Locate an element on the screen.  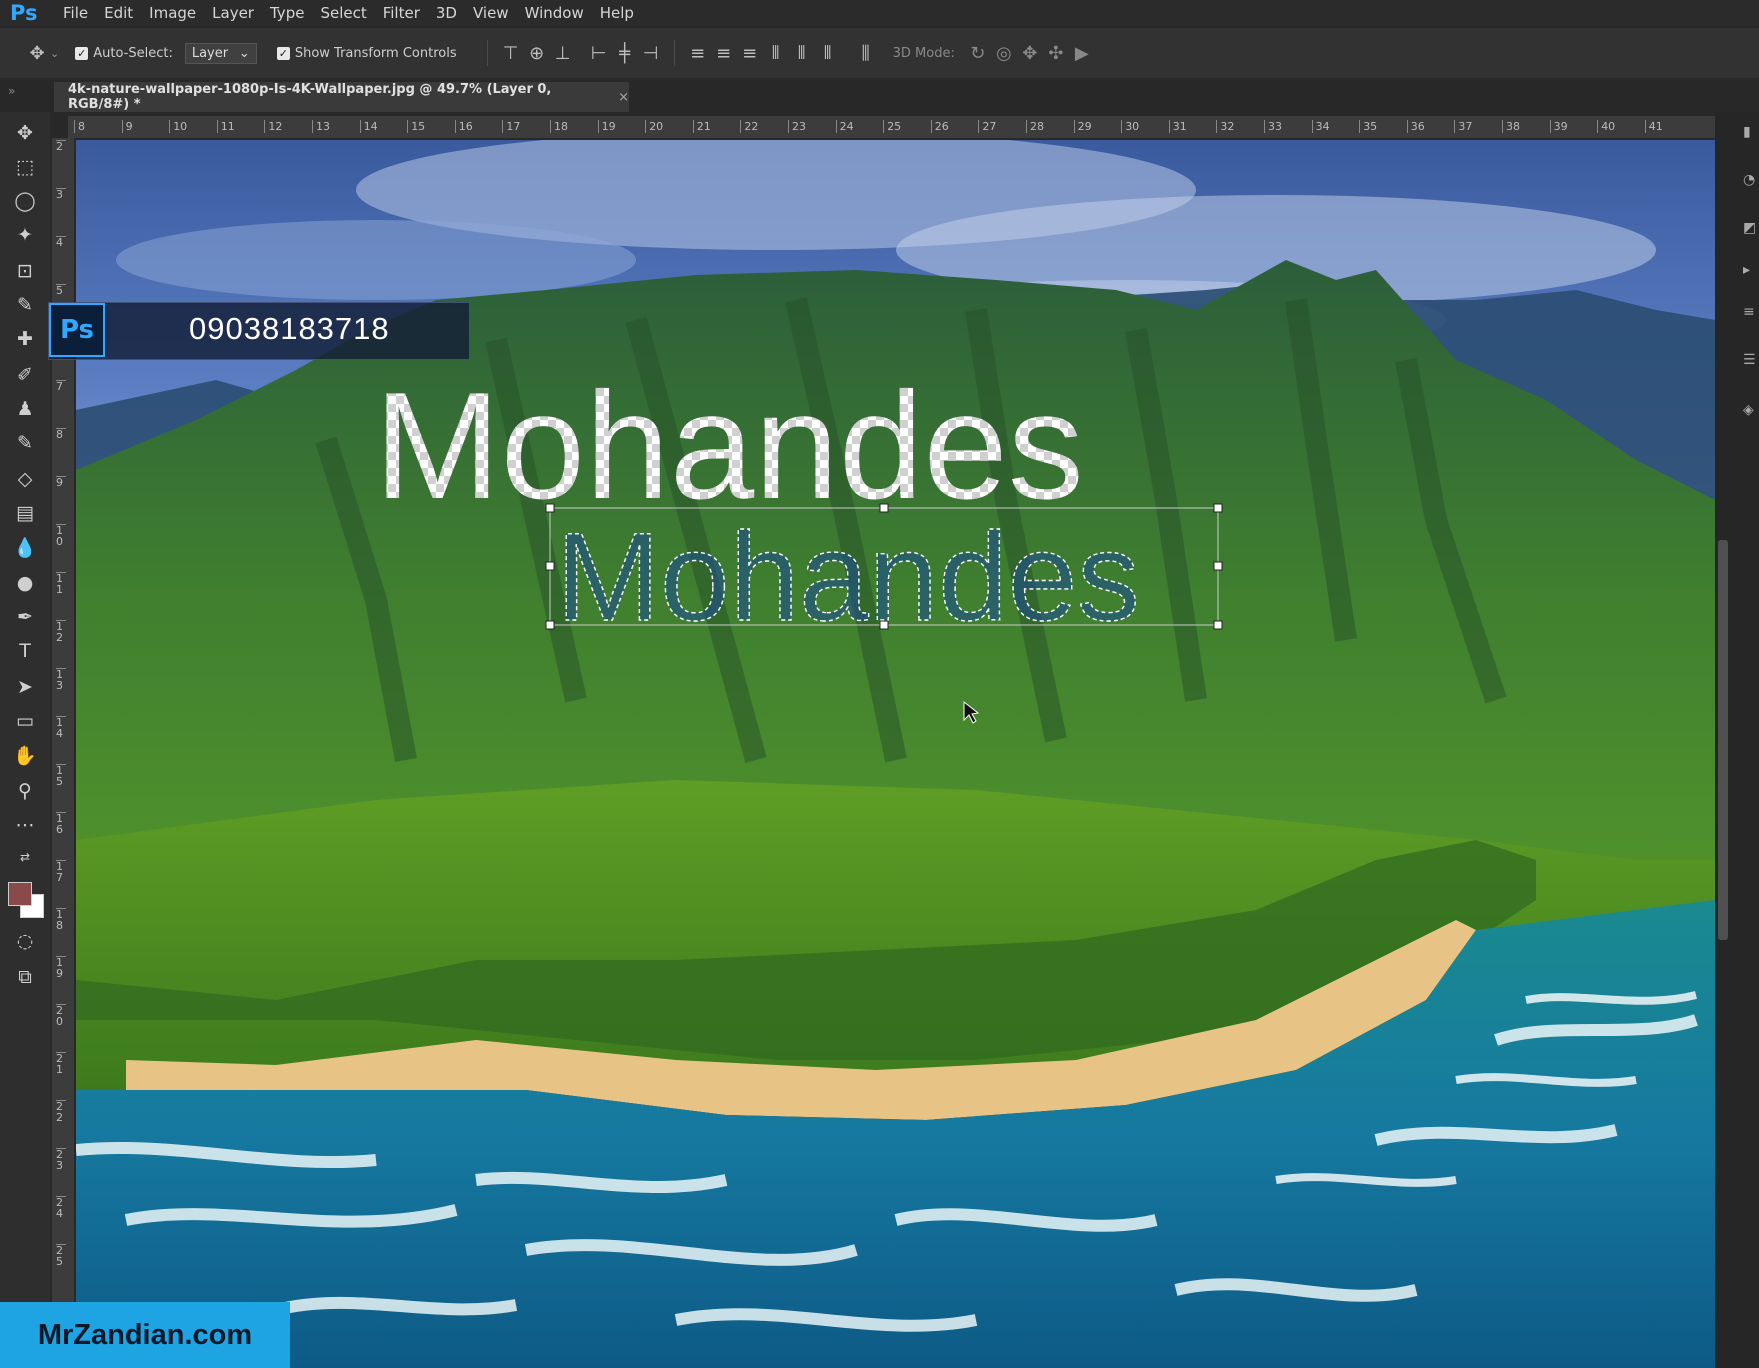
auto-align-icon: ⫼ is located at coordinates (866, 53).